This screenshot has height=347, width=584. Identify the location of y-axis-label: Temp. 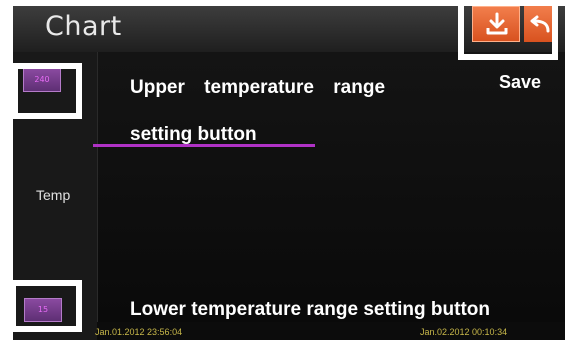
(53, 195).